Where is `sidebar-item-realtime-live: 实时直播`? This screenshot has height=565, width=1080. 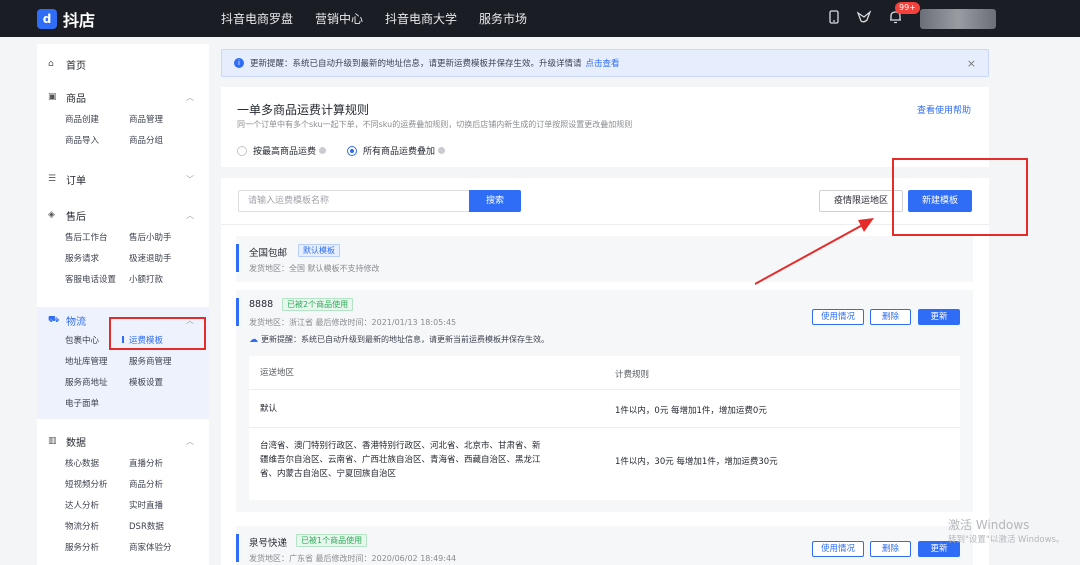
sidebar-item-realtime-live: 实时直播 is located at coordinates (146, 505).